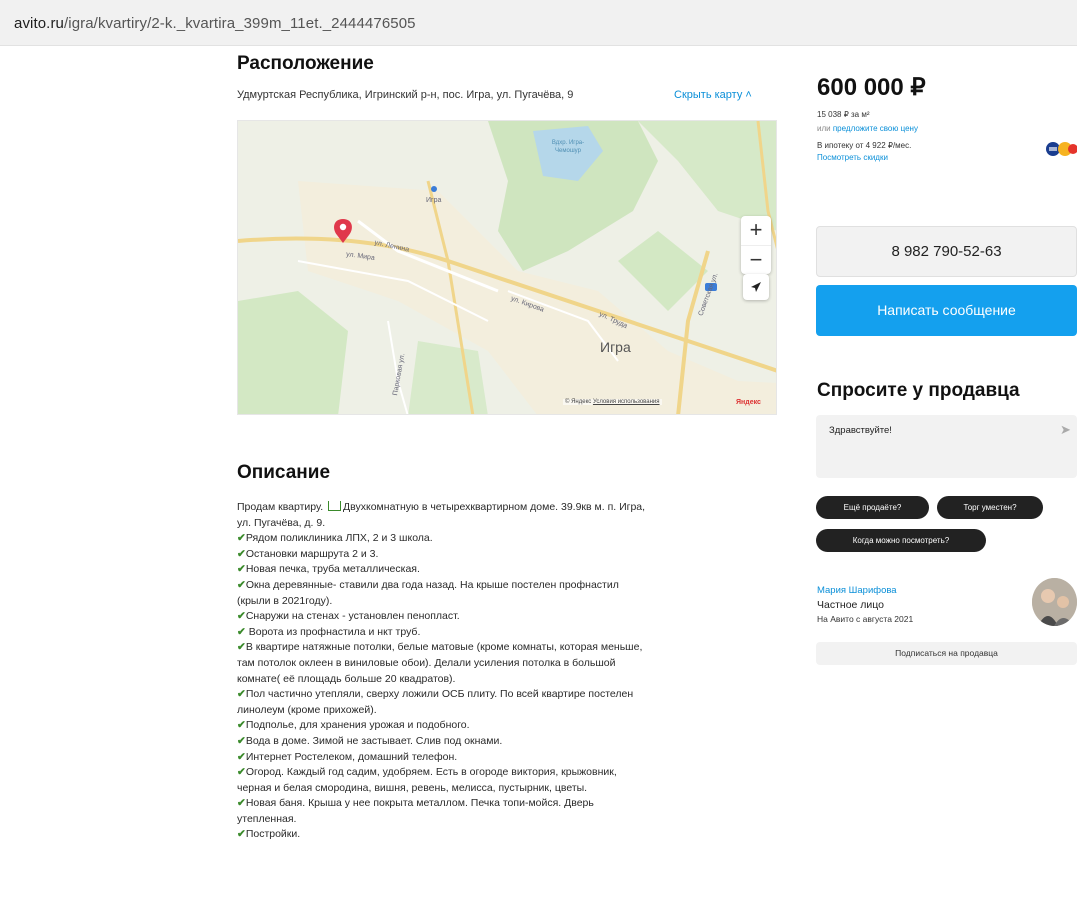 This screenshot has width=1077, height=921. I want to click on description-line: утепленная., so click(509, 820).